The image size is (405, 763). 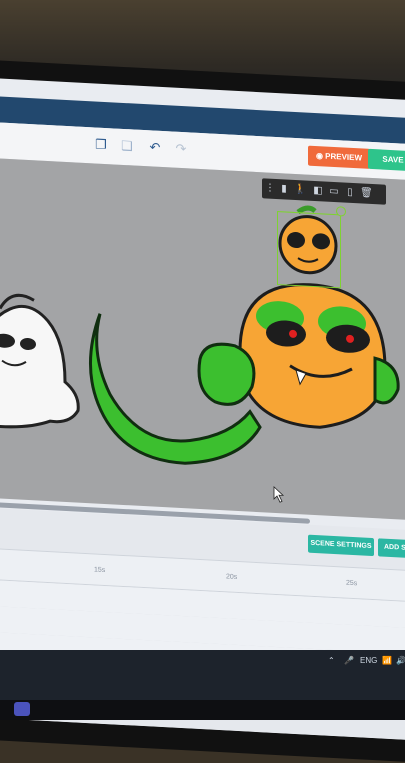 I want to click on language-indicator: ENG, so click(x=368, y=660).